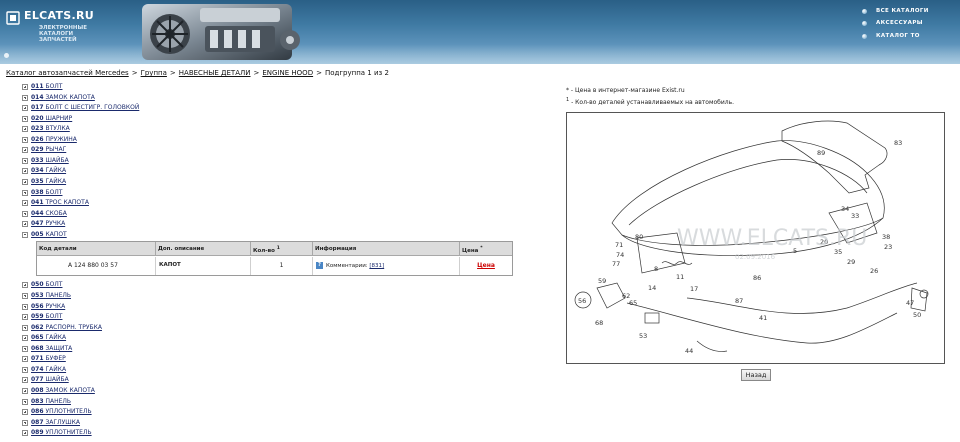 The image size is (960, 442). I want to click on group-link: 020 ШАРНИР, so click(51, 118).